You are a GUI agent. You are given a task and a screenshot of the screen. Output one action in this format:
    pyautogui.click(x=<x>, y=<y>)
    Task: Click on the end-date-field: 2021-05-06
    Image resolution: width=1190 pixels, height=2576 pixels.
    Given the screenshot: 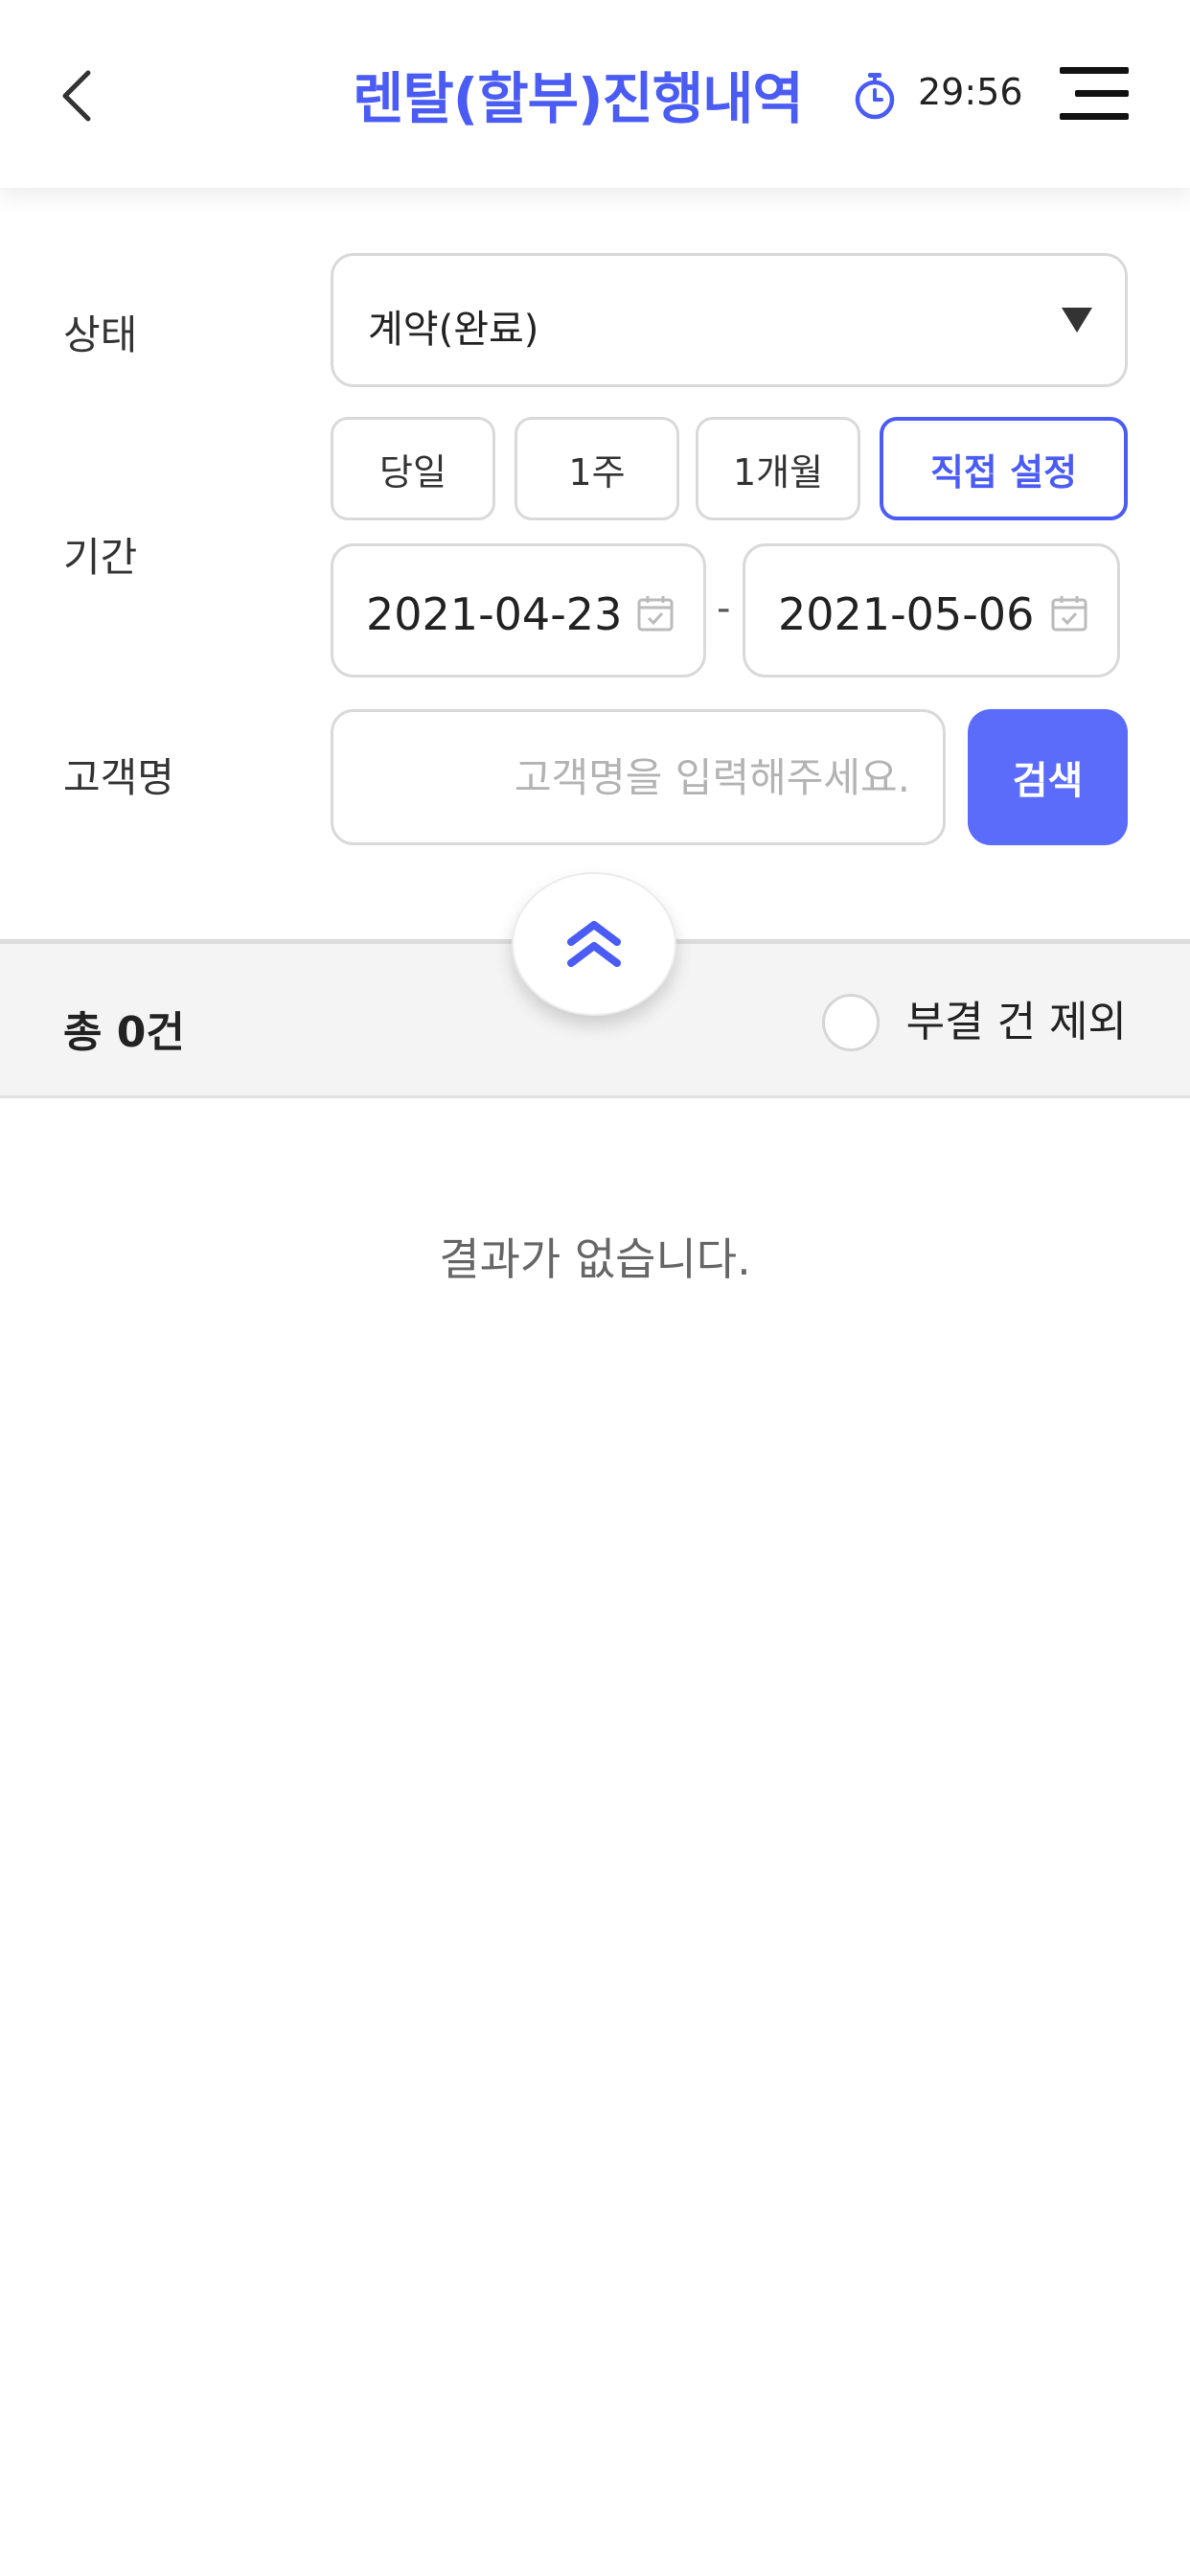 What is the action you would take?
    pyautogui.click(x=932, y=610)
    